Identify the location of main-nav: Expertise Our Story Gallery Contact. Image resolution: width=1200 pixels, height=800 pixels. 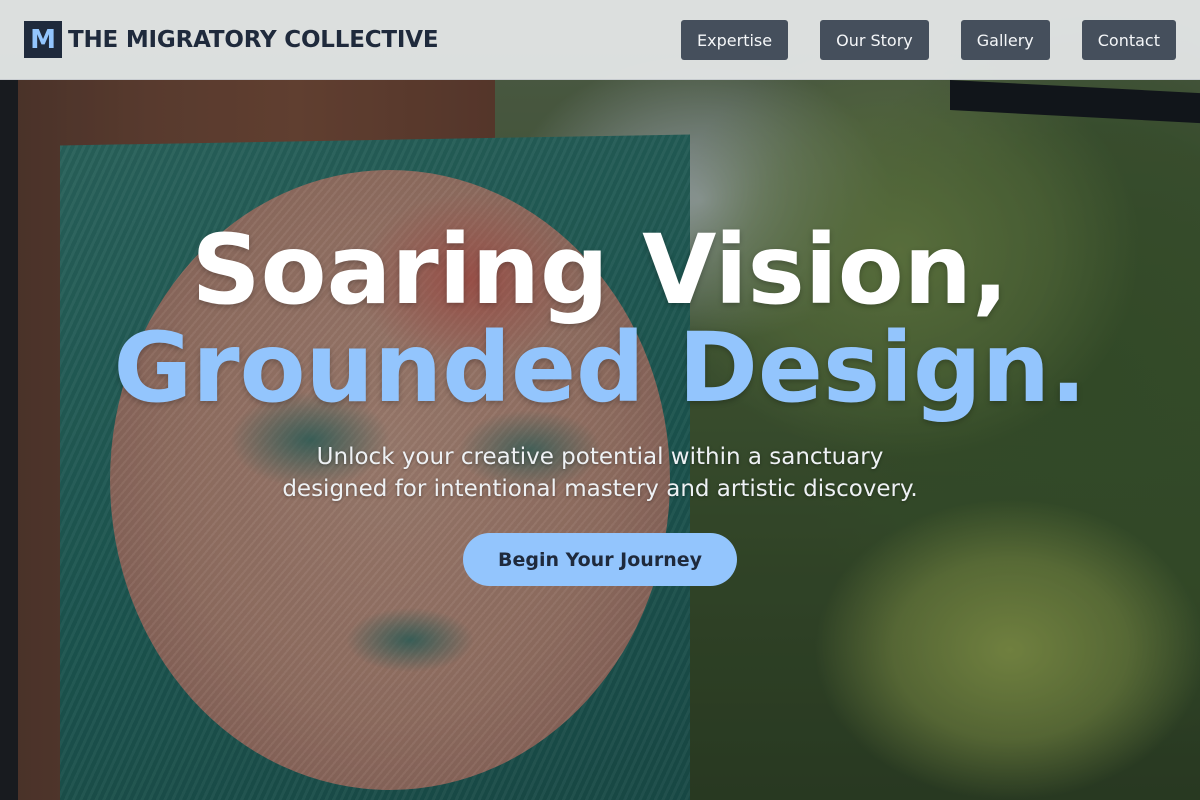
(928, 40).